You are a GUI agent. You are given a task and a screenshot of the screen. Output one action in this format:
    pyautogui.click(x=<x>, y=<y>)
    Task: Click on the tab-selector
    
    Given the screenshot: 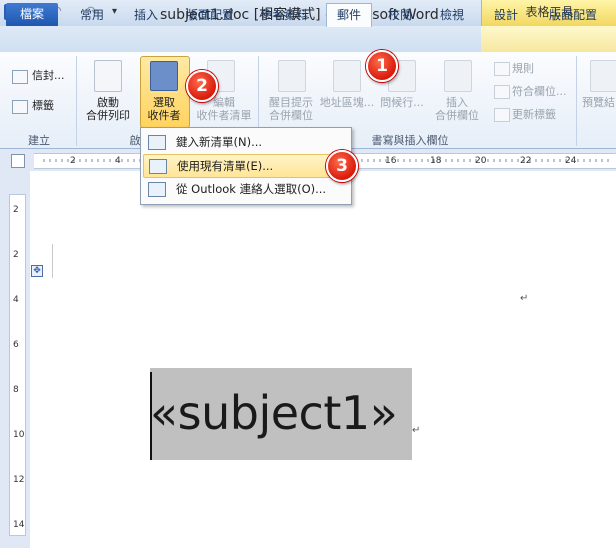 What is the action you would take?
    pyautogui.click(x=18, y=161)
    